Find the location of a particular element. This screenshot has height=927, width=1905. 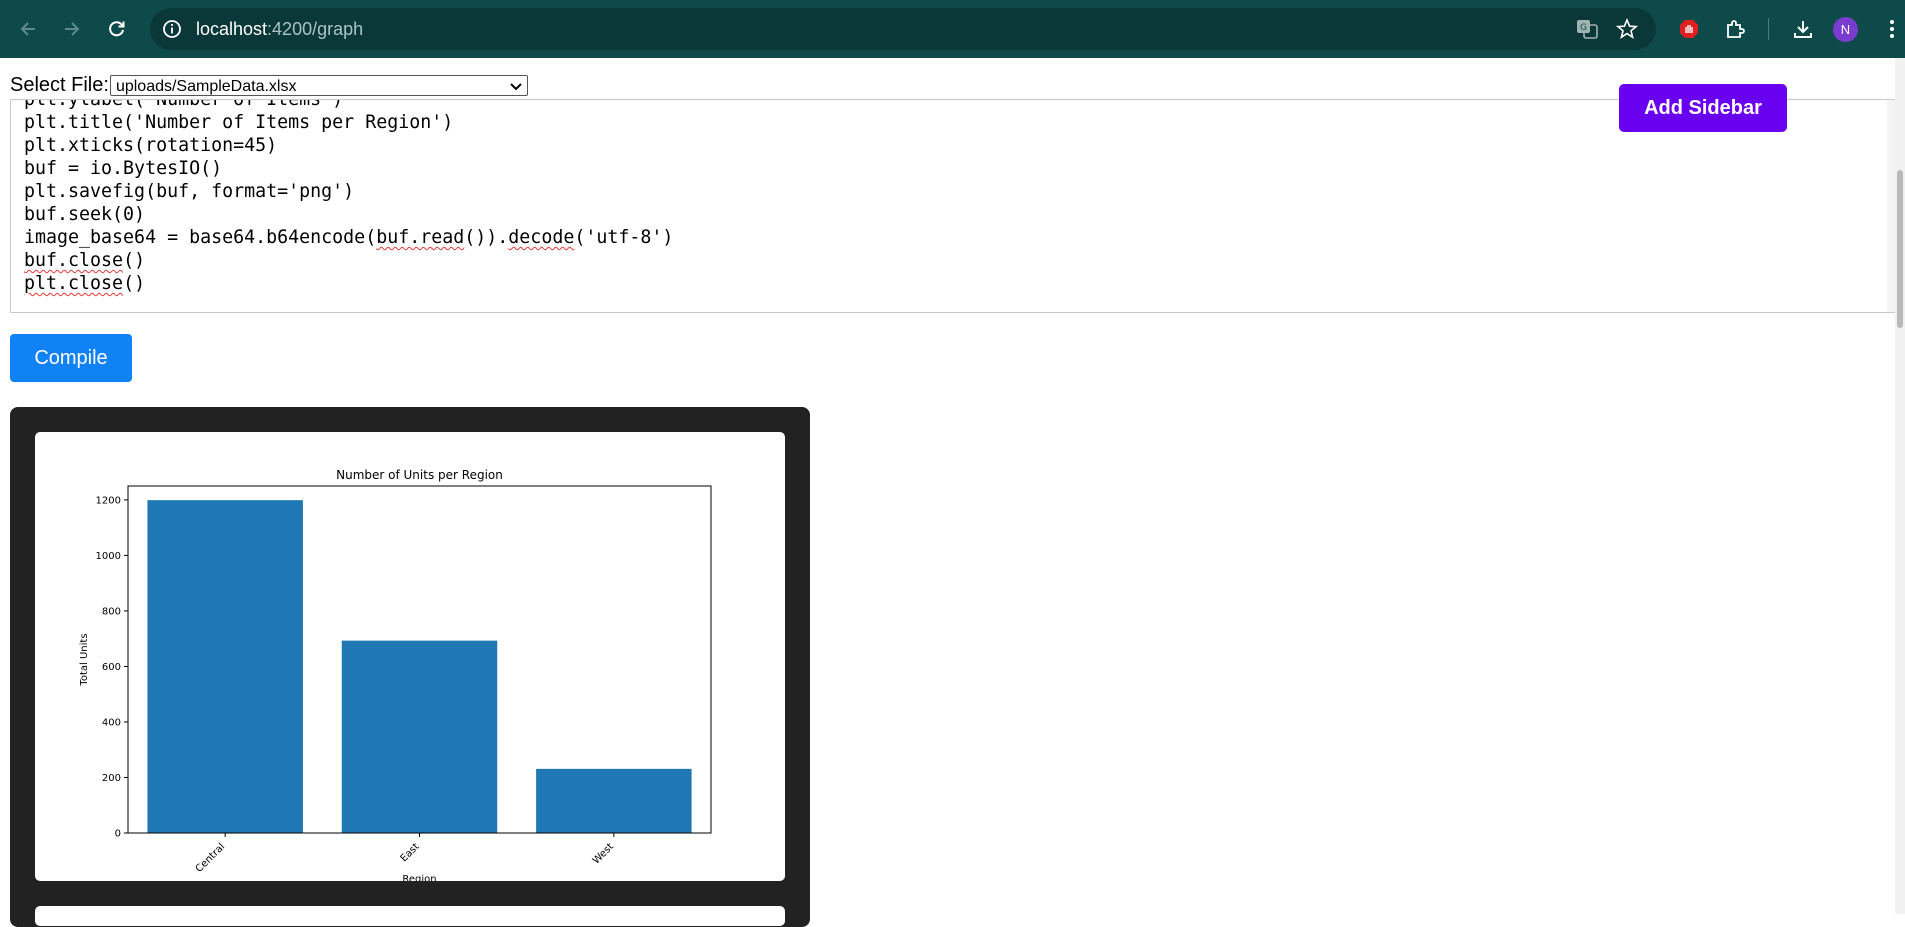

browser-toolbar: localhost:4200/graph G N is located at coordinates (952, 29).